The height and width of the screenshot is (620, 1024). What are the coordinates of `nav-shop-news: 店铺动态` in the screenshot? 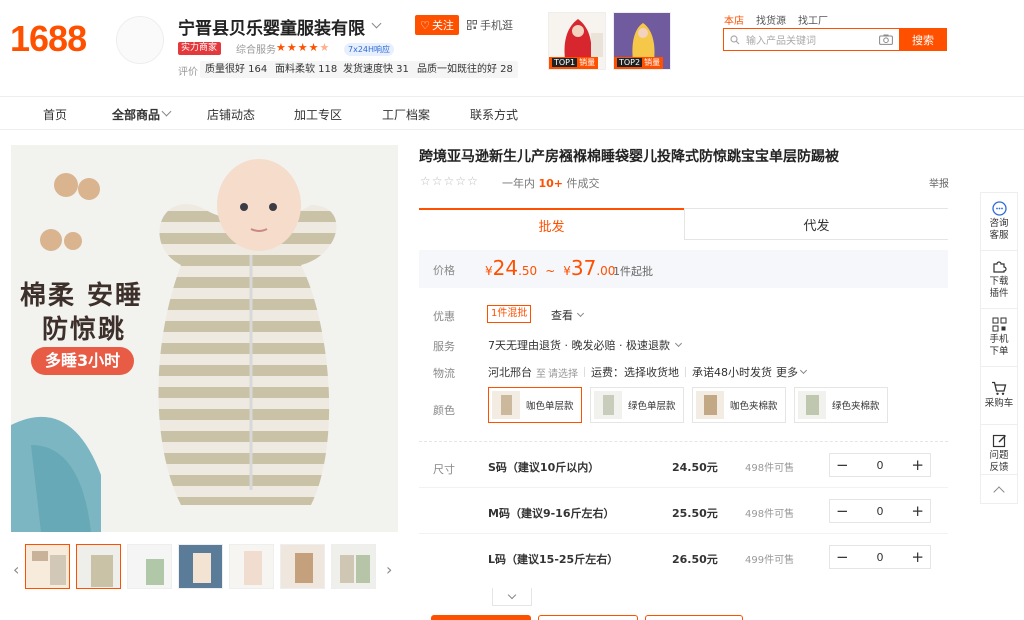 It's located at (231, 114).